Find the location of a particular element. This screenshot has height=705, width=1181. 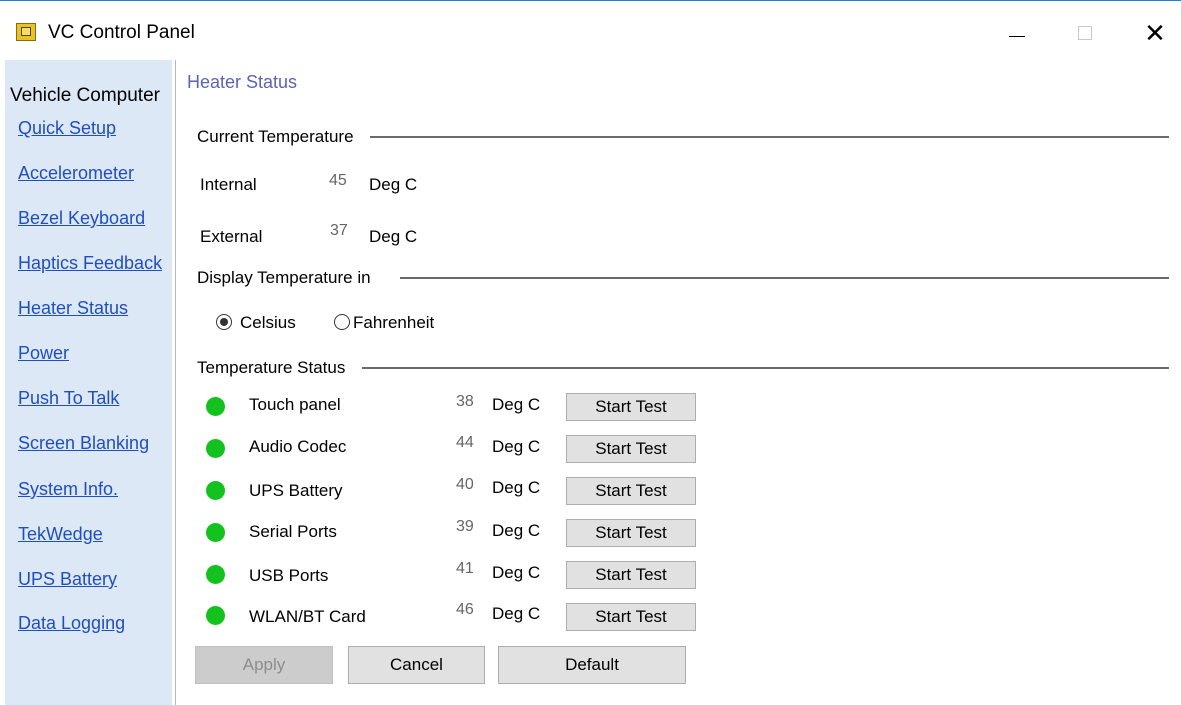

status-row-value: 38 is located at coordinates (465, 401).